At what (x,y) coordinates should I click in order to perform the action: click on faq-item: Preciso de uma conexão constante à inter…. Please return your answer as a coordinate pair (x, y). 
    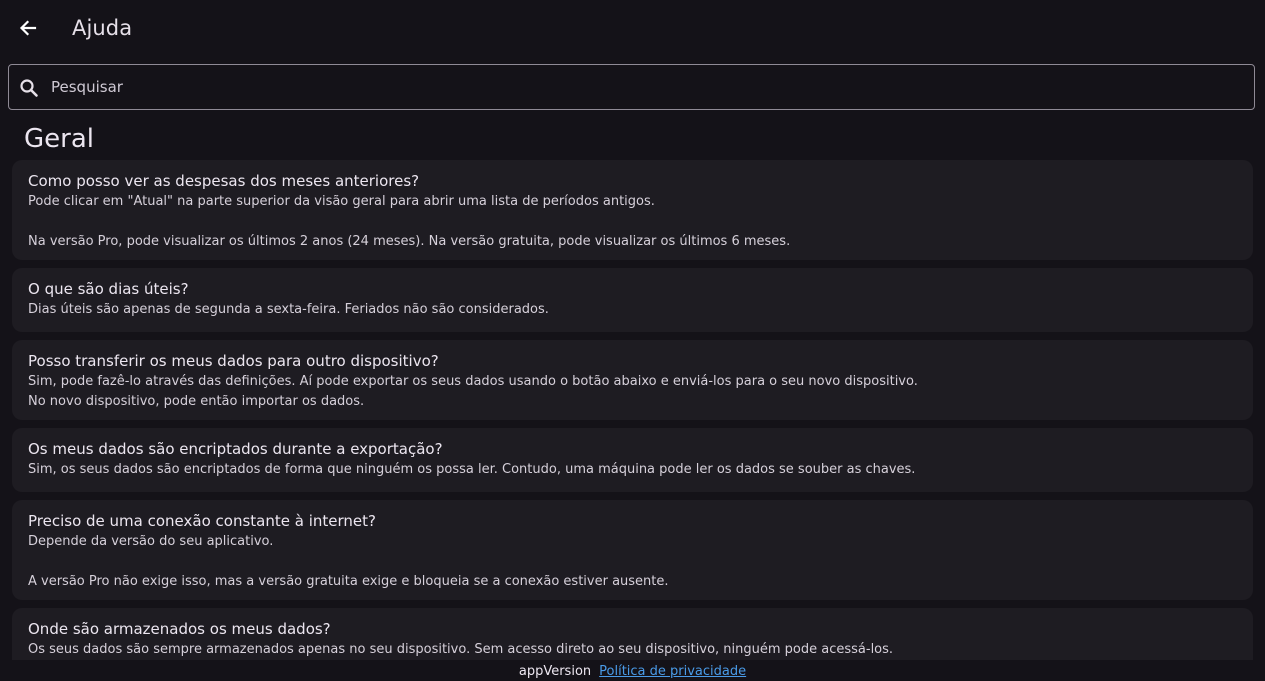
    Looking at the image, I should click on (632, 550).